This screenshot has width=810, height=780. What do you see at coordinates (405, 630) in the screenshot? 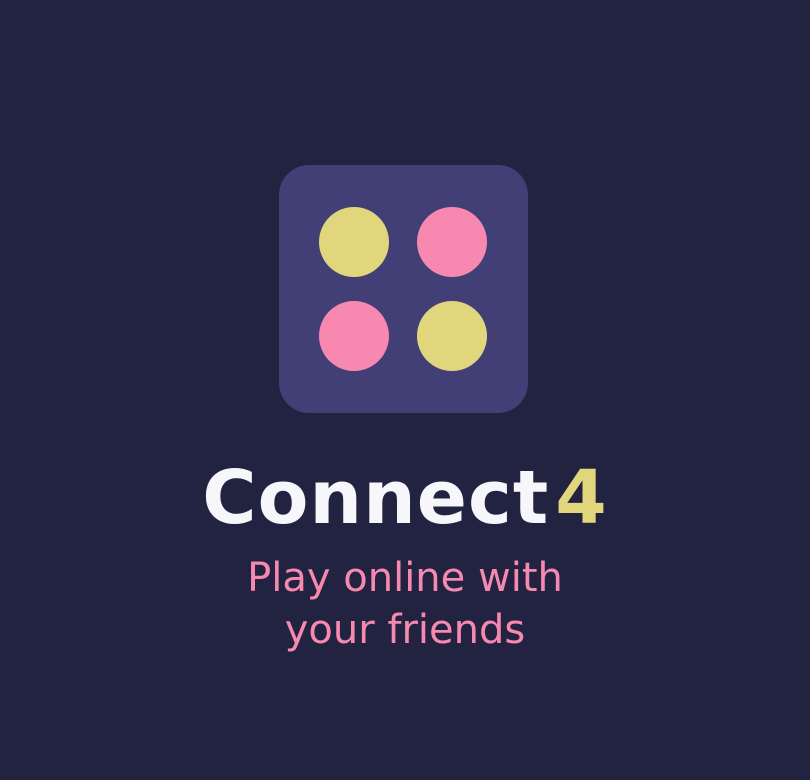
I see `tagline-line-2: your friends` at bounding box center [405, 630].